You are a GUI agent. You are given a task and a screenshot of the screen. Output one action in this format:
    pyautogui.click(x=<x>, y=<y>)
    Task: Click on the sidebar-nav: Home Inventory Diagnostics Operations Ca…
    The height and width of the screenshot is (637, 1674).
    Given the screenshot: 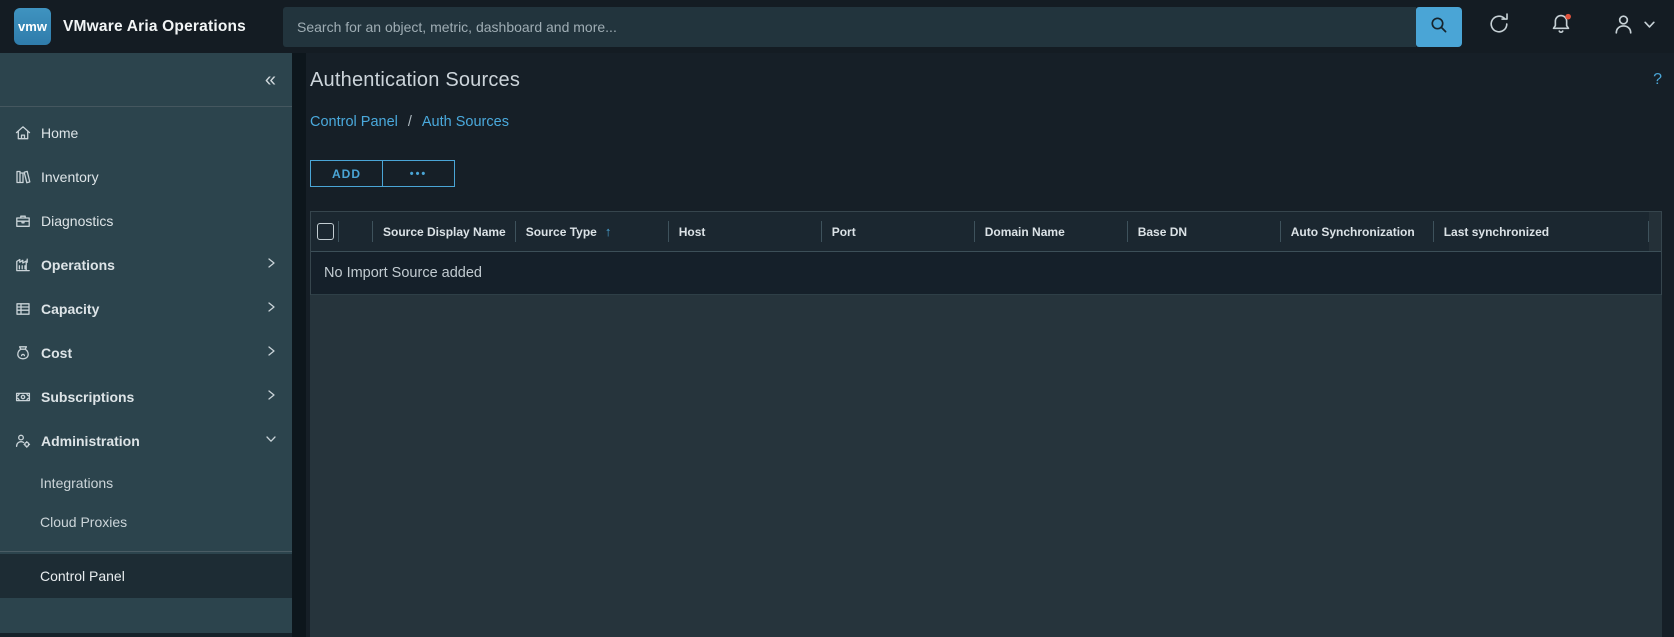 What is the action you would take?
    pyautogui.click(x=146, y=324)
    